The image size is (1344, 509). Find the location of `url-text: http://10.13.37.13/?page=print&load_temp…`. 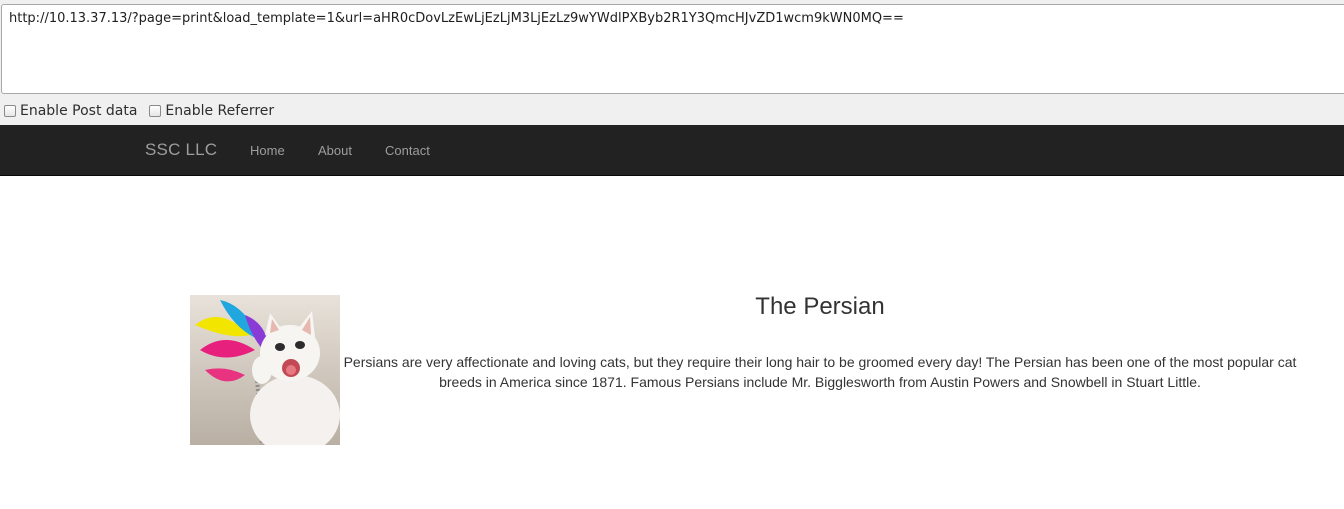

url-text: http://10.13.37.13/?page=print&load_temp… is located at coordinates (456, 18).